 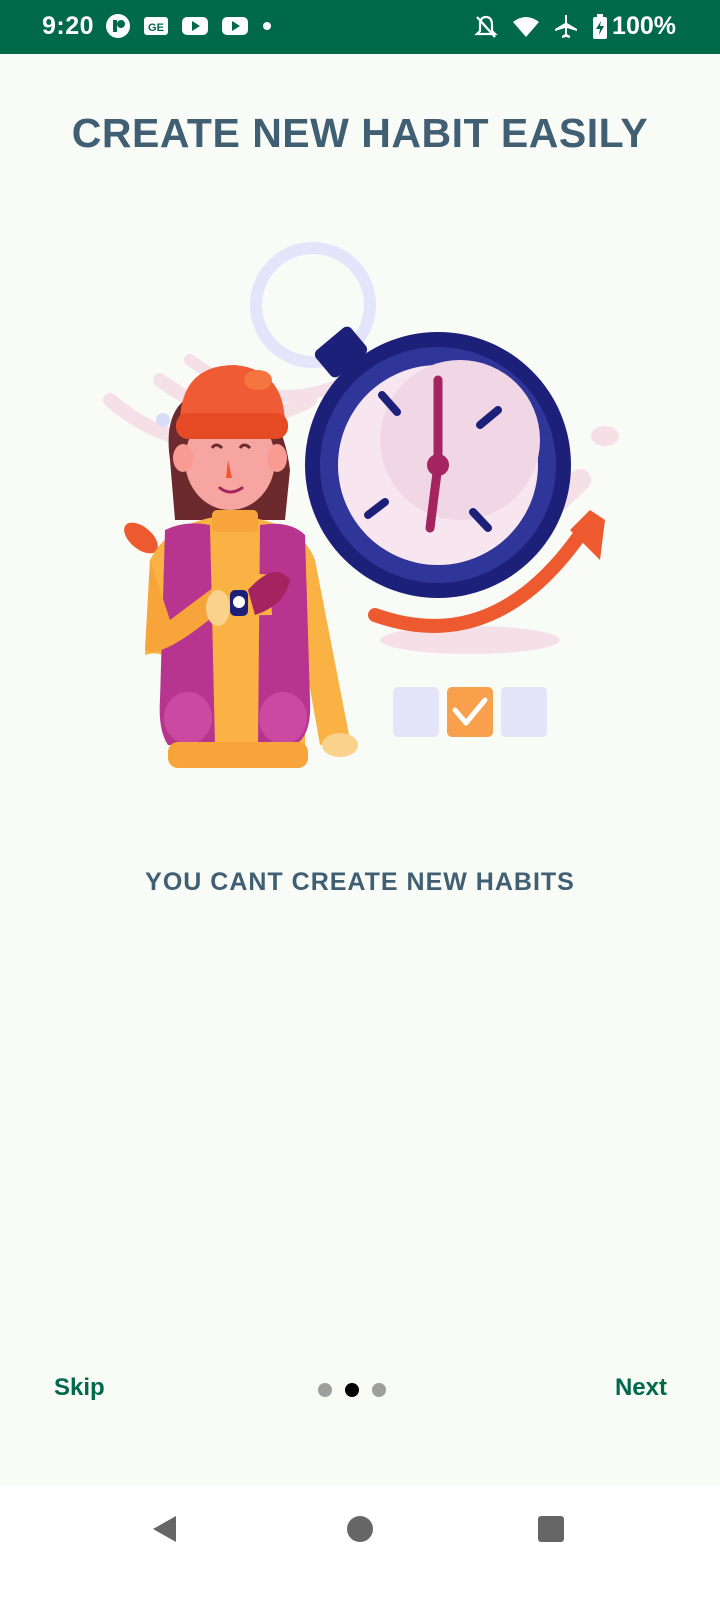 I want to click on stopwatch, so click(x=438, y=462).